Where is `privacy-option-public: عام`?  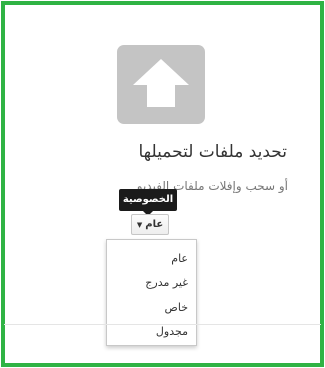 privacy-option-public: عام is located at coordinates (179, 258).